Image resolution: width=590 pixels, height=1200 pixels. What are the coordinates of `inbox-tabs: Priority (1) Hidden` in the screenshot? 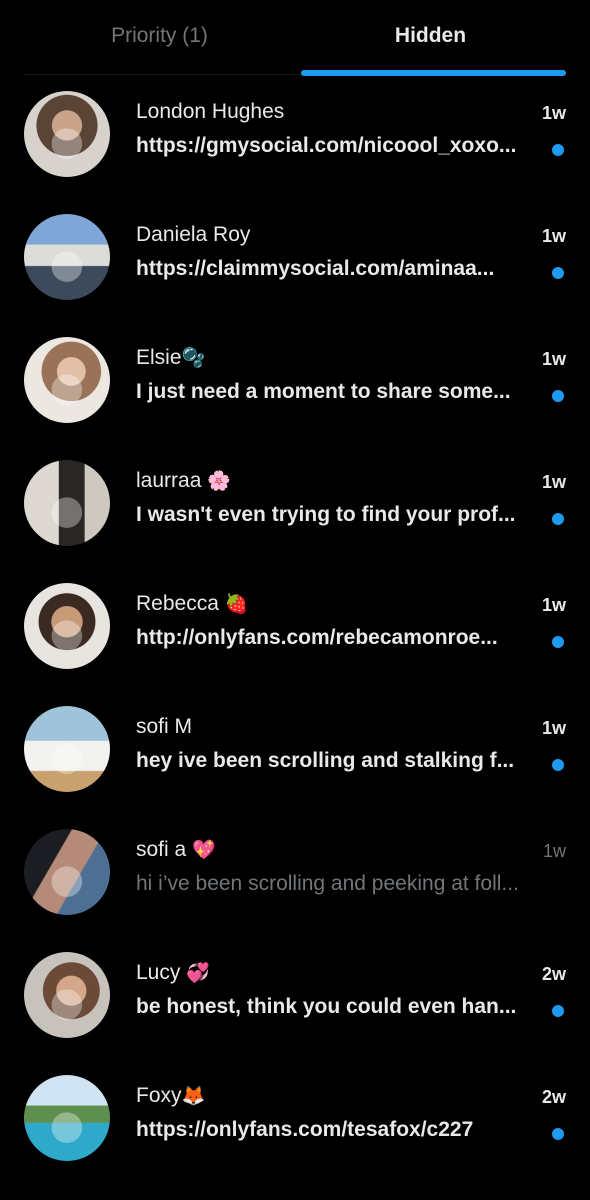 It's located at (295, 38).